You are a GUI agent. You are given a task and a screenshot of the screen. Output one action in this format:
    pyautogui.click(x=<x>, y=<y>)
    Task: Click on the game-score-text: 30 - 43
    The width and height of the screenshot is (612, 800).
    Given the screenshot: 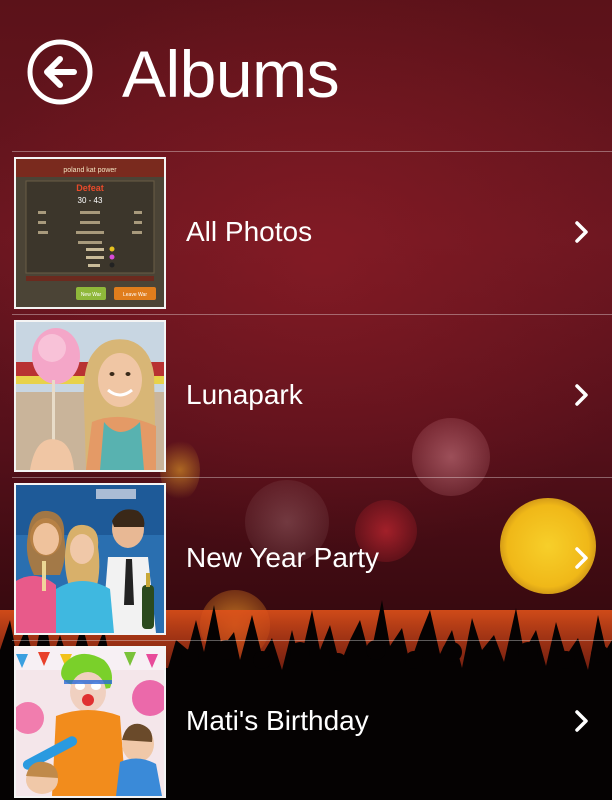 What is the action you would take?
    pyautogui.click(x=90, y=200)
    